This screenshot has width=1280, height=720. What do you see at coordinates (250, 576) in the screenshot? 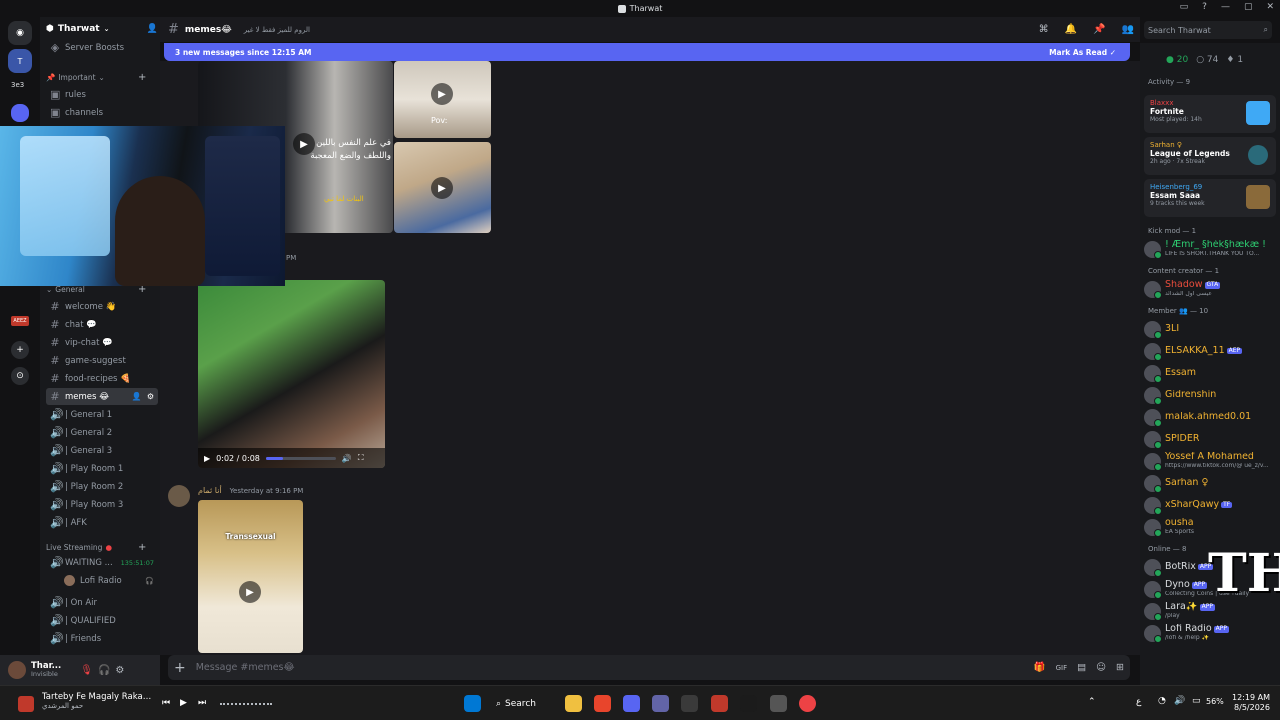
I see `media-attachment: Transsexual ▶` at bounding box center [250, 576].